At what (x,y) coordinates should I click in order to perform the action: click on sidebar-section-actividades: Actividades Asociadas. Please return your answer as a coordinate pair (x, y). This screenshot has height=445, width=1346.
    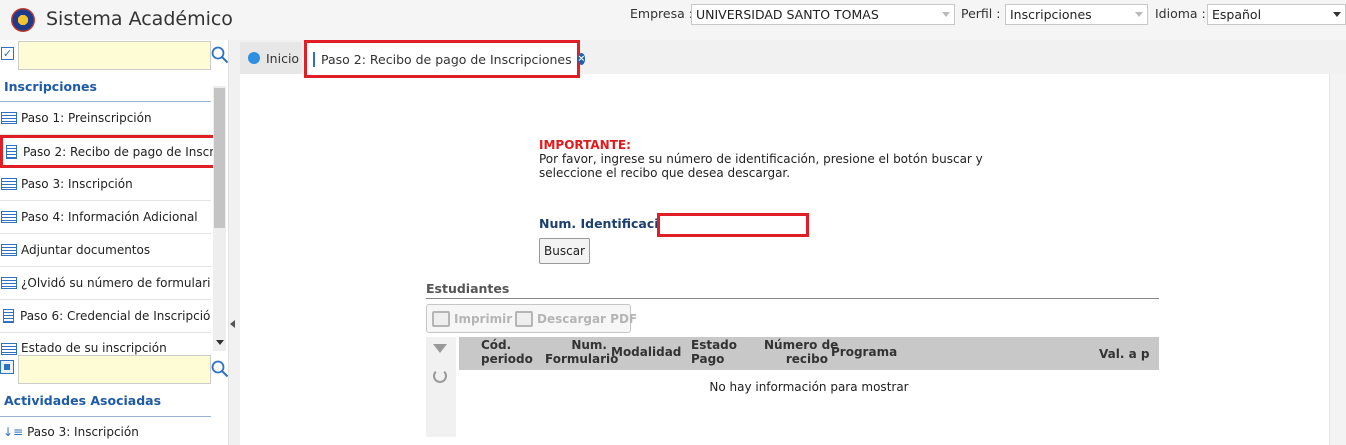
    Looking at the image, I should click on (83, 400).